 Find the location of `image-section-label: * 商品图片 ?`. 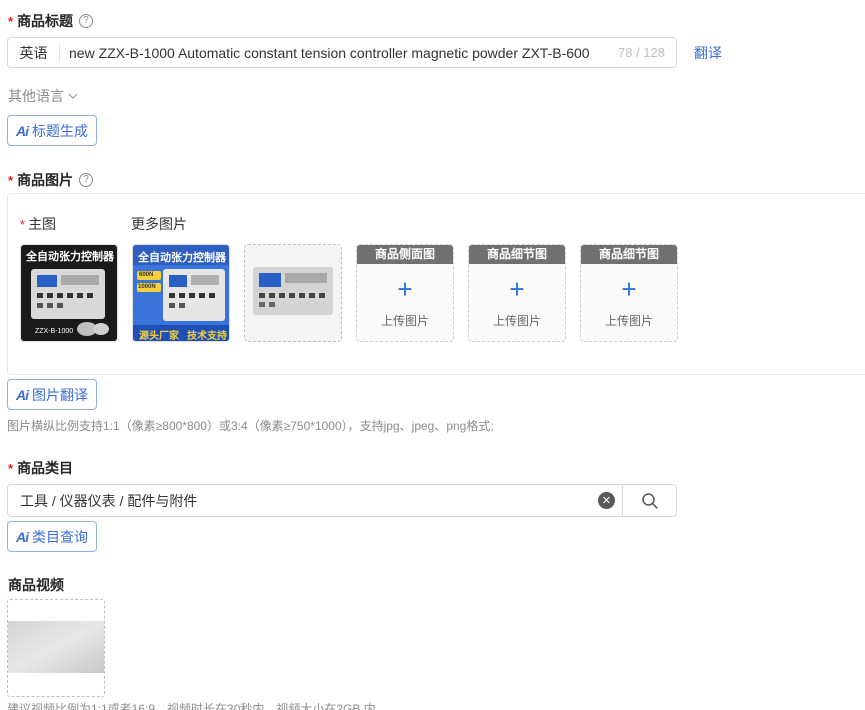

image-section-label: * 商品图片 ? is located at coordinates (51, 180).